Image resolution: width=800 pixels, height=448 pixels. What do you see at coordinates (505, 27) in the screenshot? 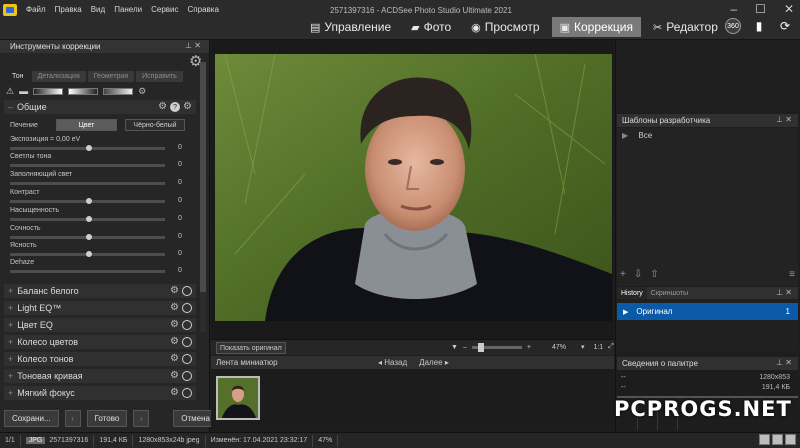
I see `mode-view: ◉ Просмотр` at bounding box center [505, 27].